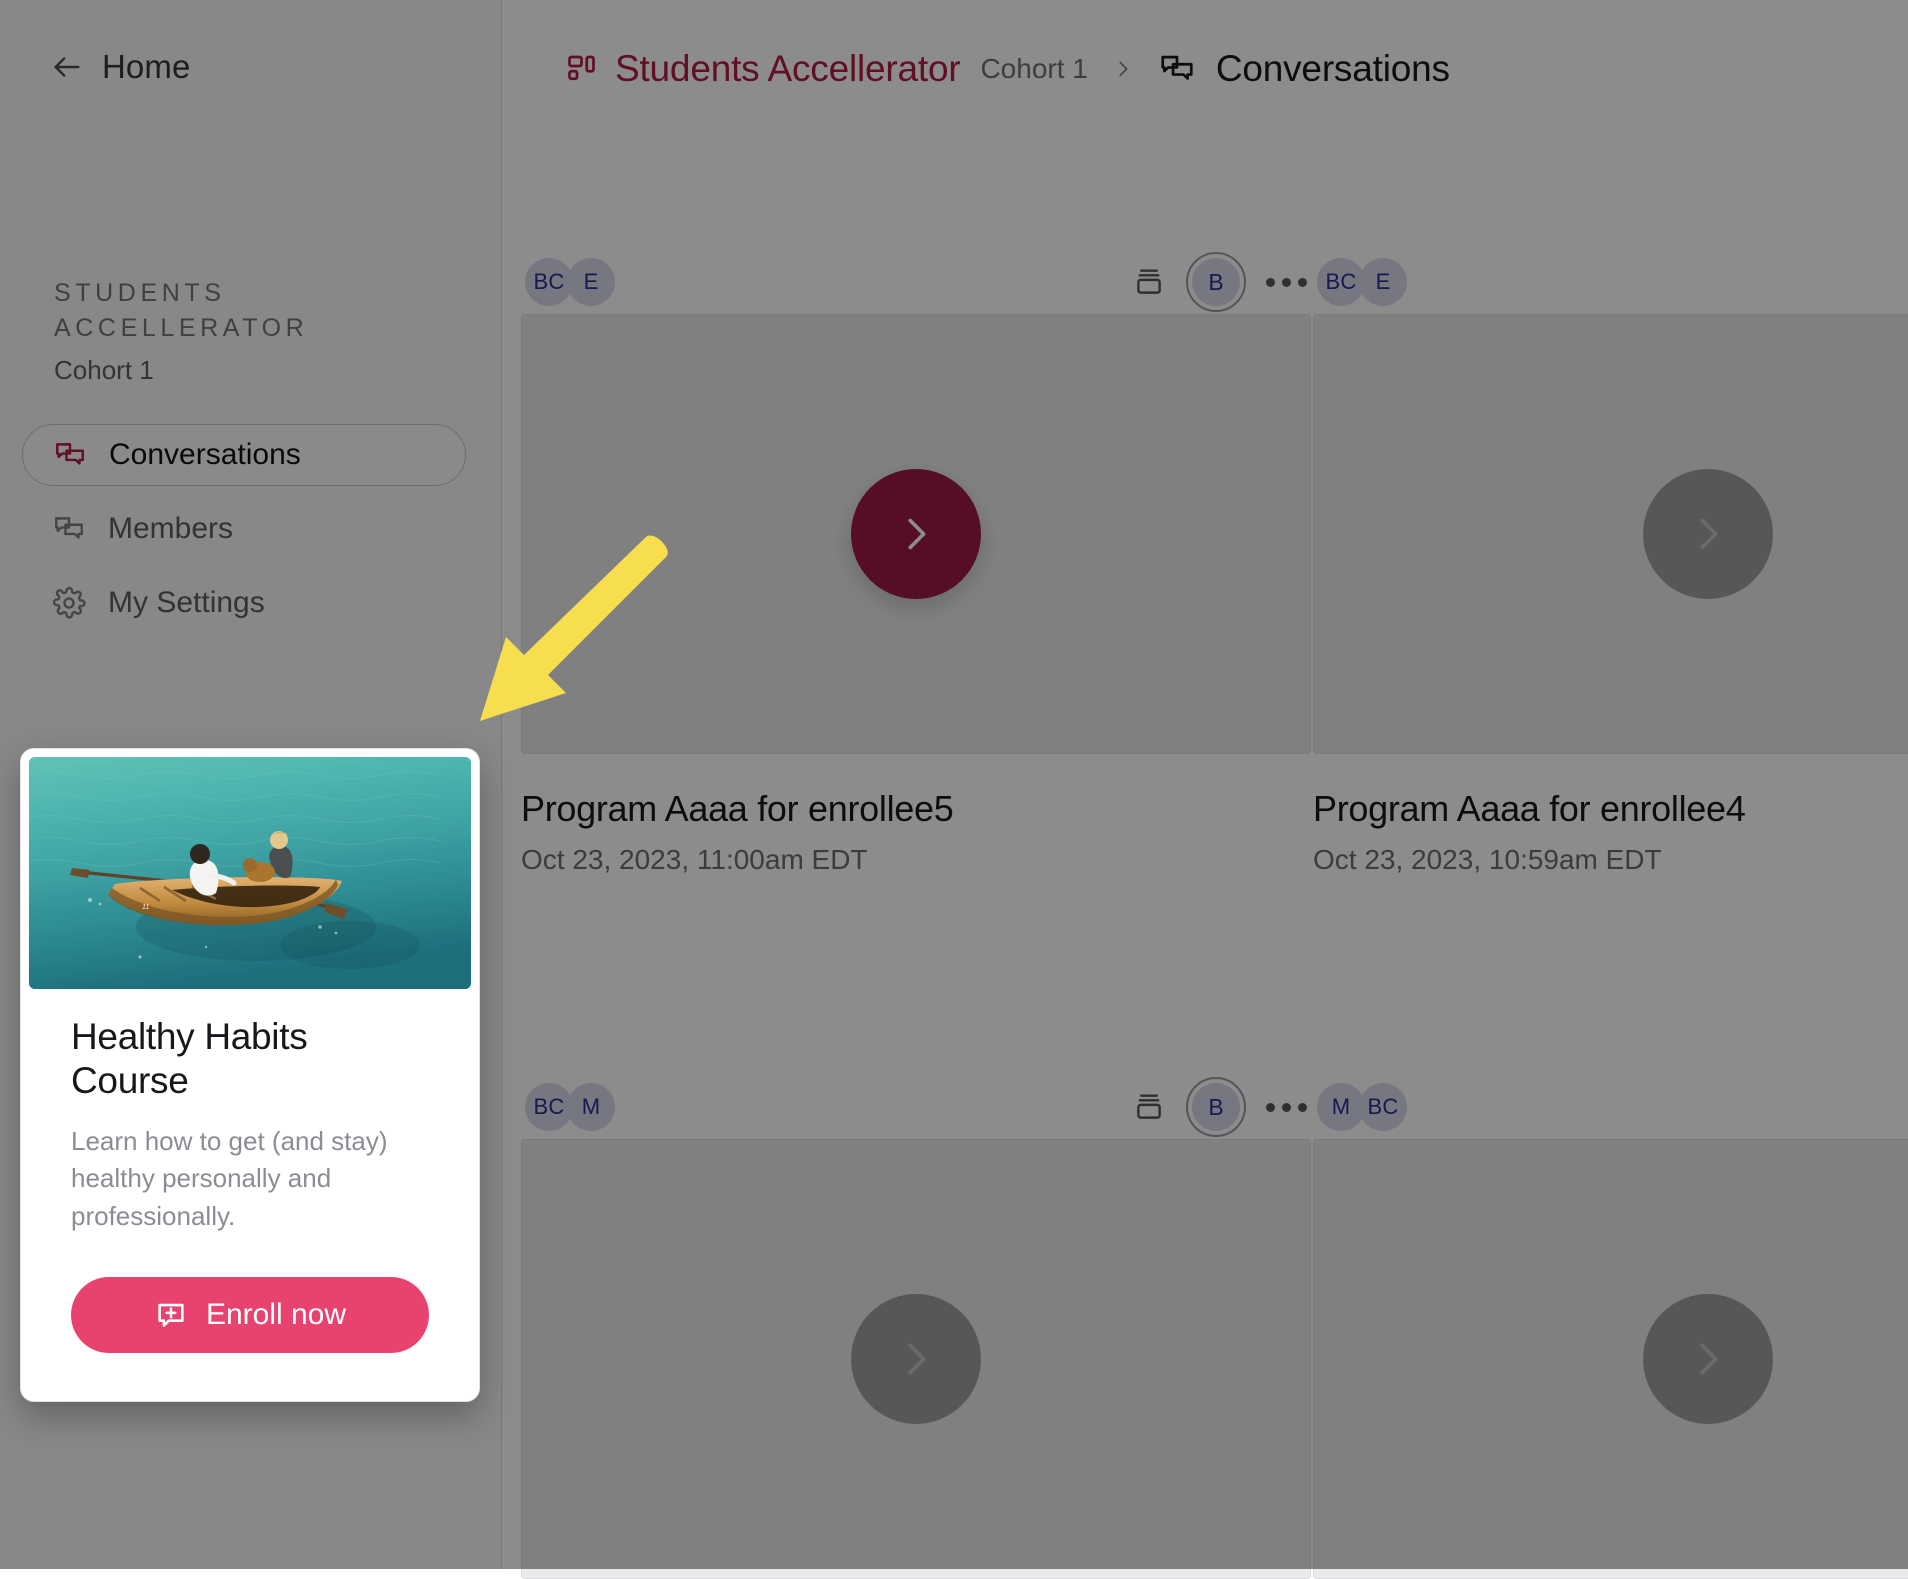 This screenshot has width=1908, height=1579. What do you see at coordinates (276, 1315) in the screenshot?
I see `enroll-now-label: Enroll now` at bounding box center [276, 1315].